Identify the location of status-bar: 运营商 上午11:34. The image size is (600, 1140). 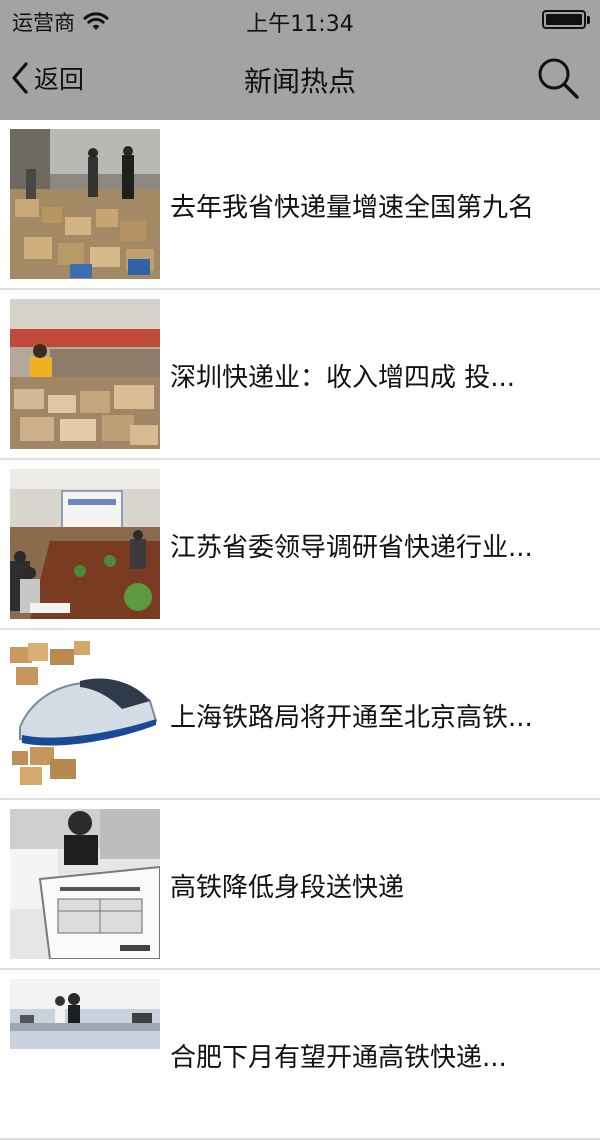
(300, 19).